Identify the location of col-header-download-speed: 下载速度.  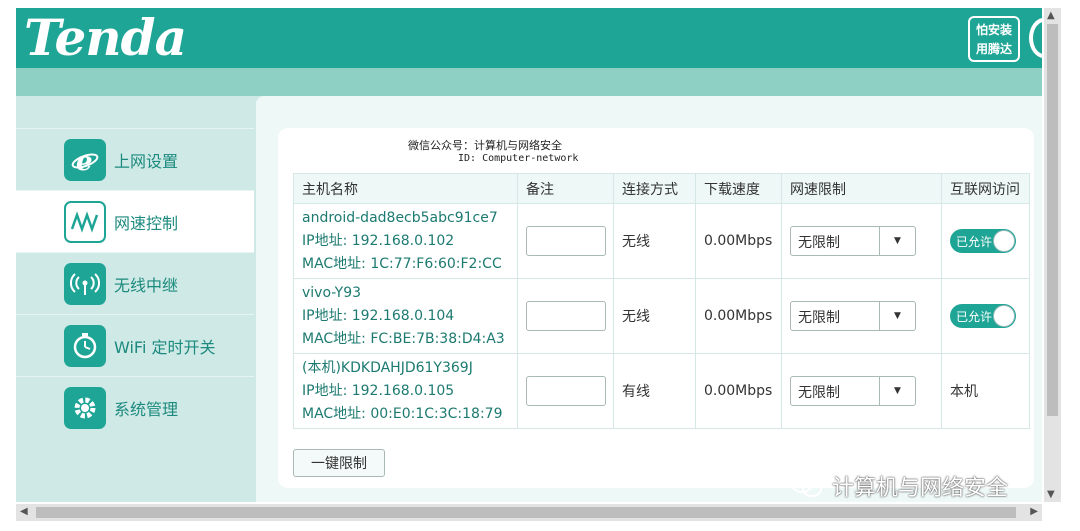
(738, 188).